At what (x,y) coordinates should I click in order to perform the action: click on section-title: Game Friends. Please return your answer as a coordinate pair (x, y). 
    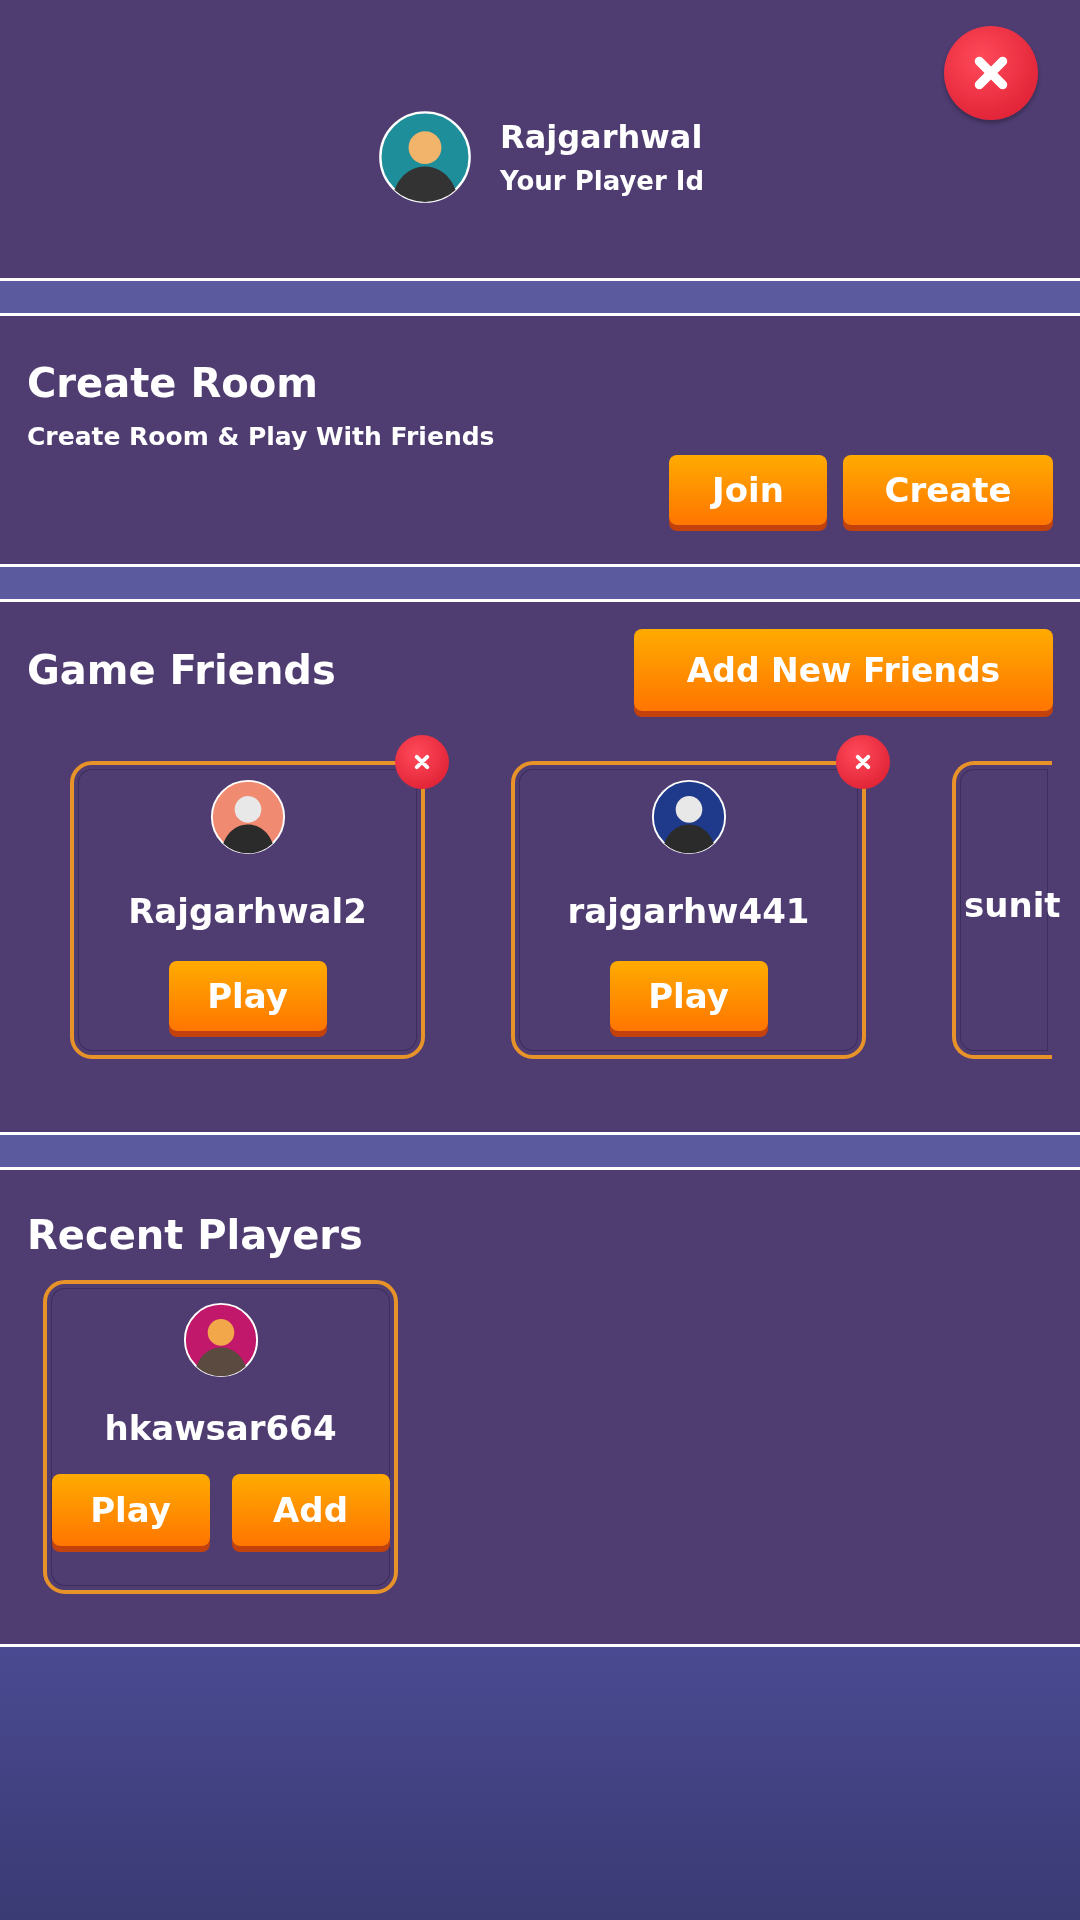
    Looking at the image, I should click on (181, 670).